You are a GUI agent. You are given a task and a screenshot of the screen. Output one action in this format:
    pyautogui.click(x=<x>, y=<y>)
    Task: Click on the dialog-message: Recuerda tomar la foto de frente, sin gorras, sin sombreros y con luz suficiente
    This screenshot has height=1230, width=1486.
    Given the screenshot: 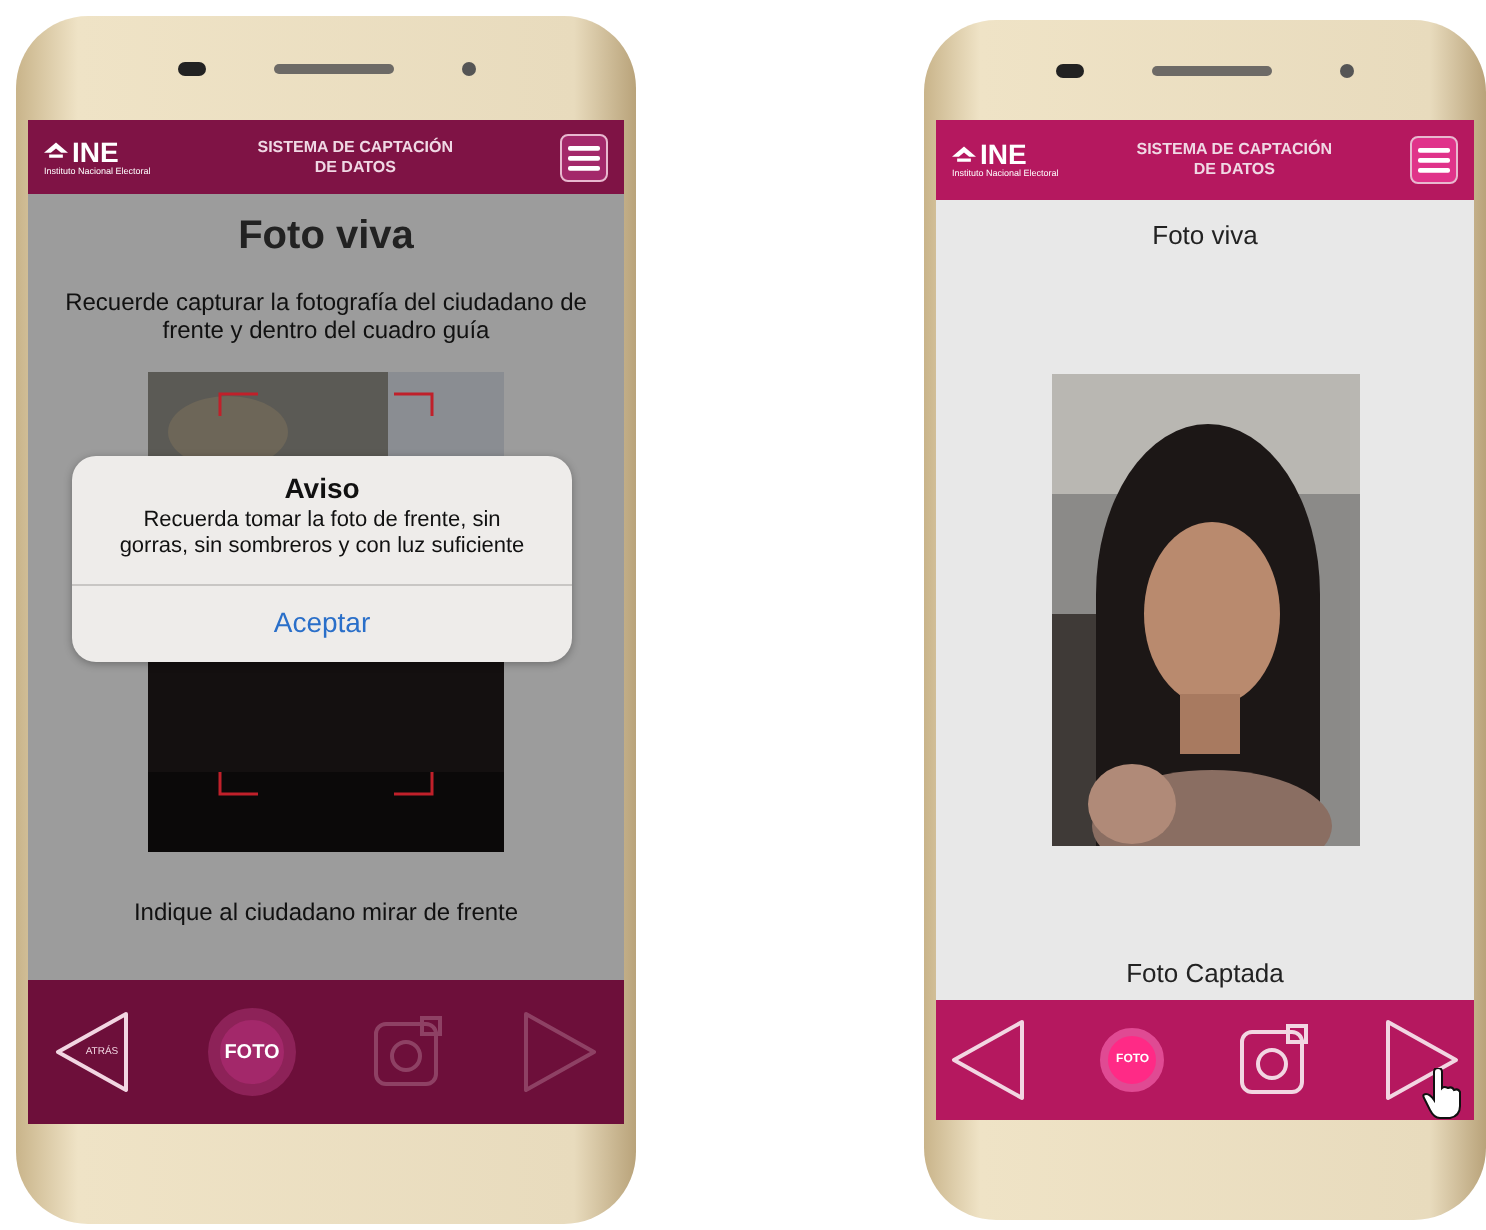 What is the action you would take?
    pyautogui.click(x=322, y=534)
    